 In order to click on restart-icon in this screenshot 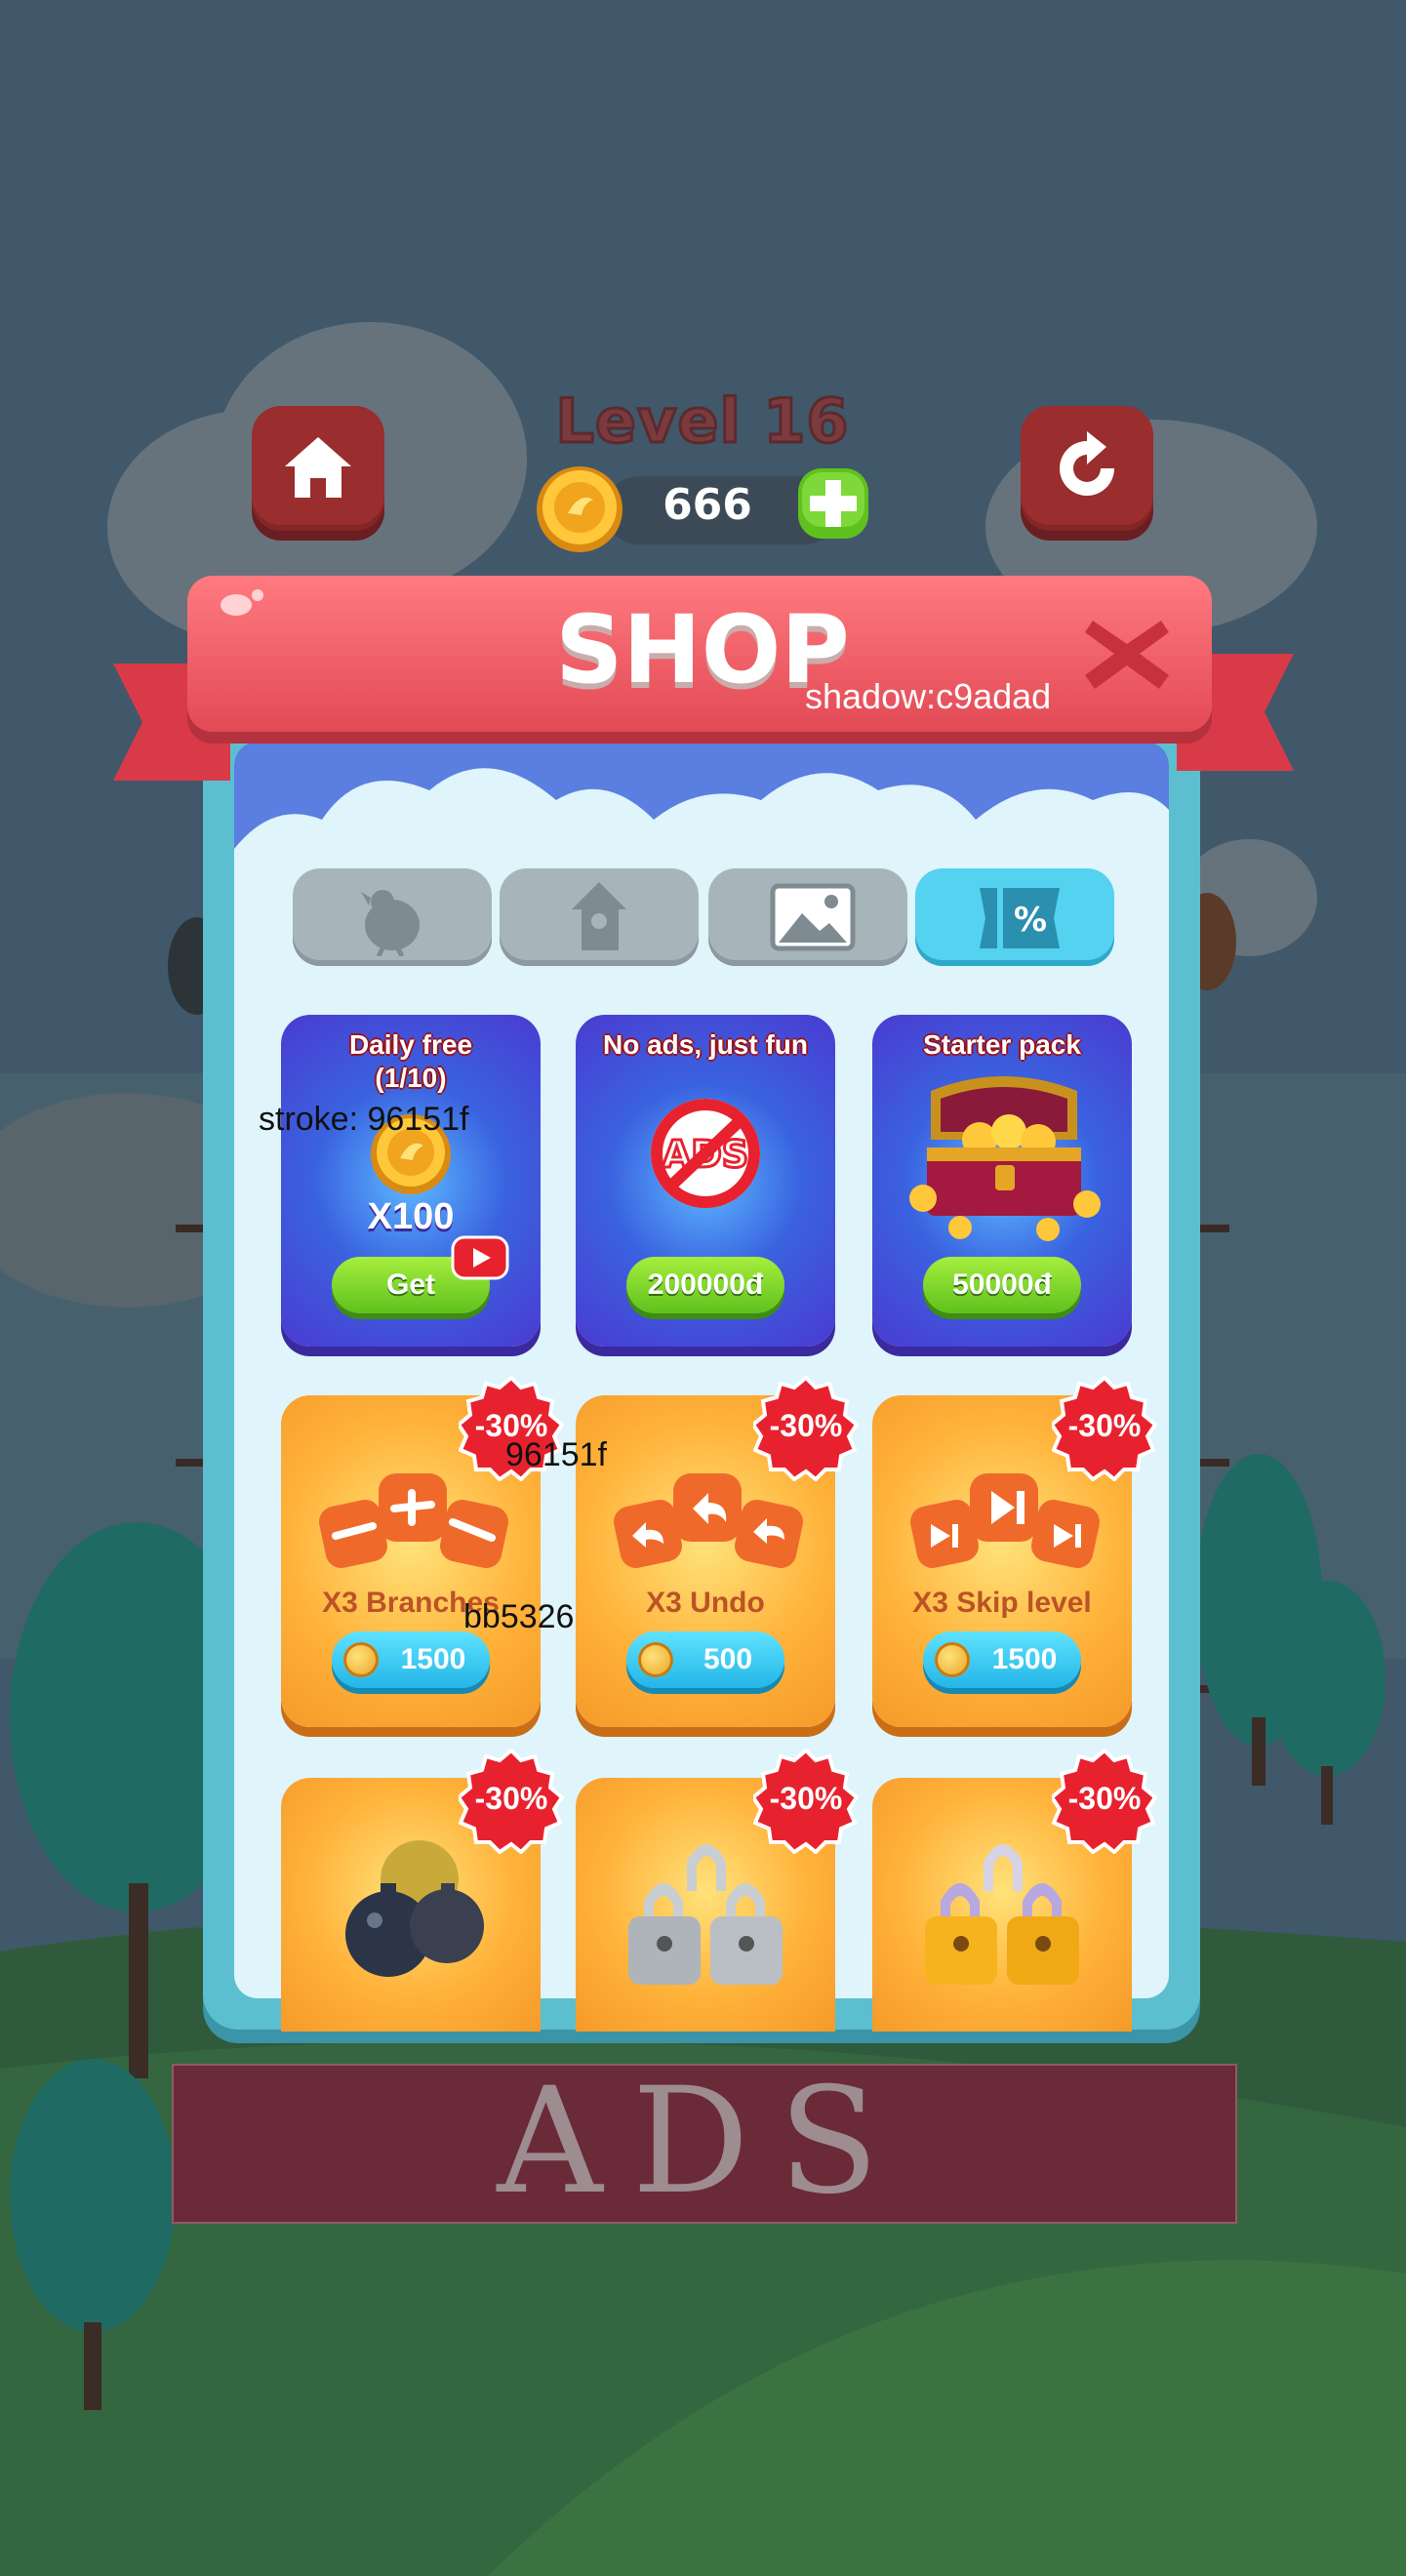, I will do `click(1087, 463)`.